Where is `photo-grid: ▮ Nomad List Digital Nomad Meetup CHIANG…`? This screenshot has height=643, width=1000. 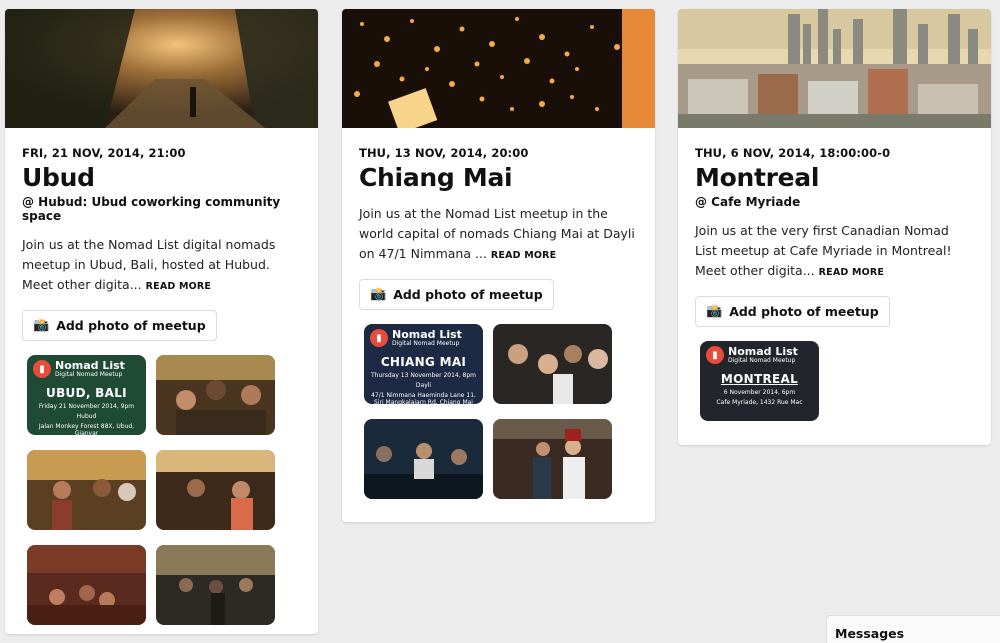
photo-grid: ▮ Nomad List Digital Nomad Meetup CHIANG… is located at coordinates (498, 411).